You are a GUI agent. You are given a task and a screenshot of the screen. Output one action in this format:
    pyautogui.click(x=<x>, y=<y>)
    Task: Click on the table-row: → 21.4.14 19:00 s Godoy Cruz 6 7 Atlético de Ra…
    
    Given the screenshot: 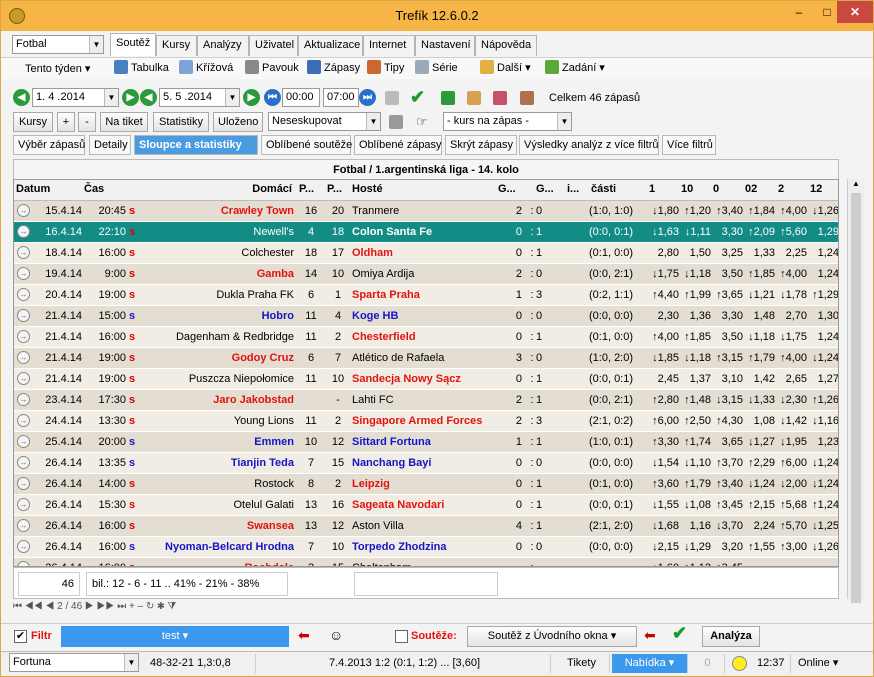 What is the action you would take?
    pyautogui.click(x=426, y=358)
    